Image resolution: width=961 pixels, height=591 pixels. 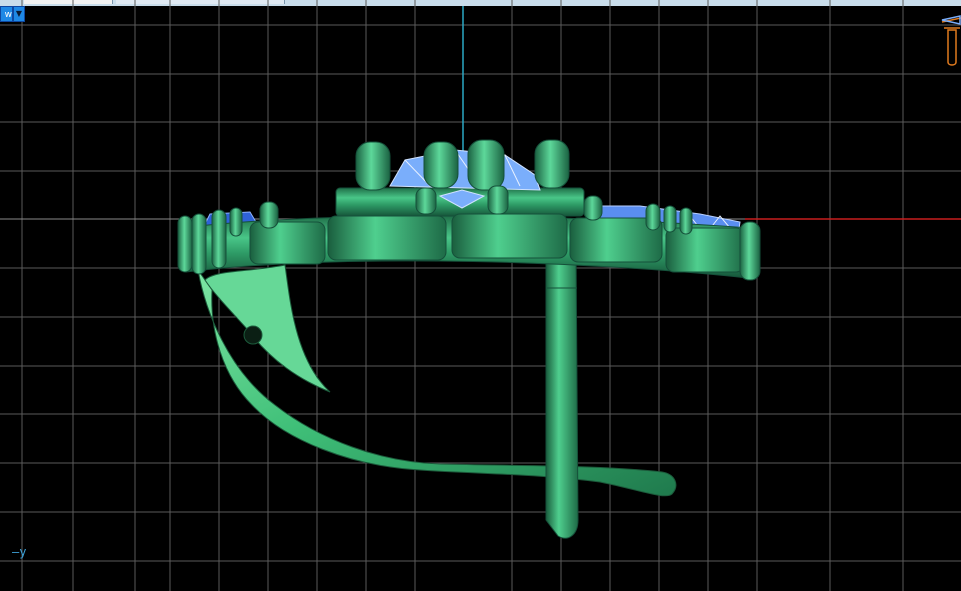 What do you see at coordinates (562, 394) in the screenshot?
I see `center-post` at bounding box center [562, 394].